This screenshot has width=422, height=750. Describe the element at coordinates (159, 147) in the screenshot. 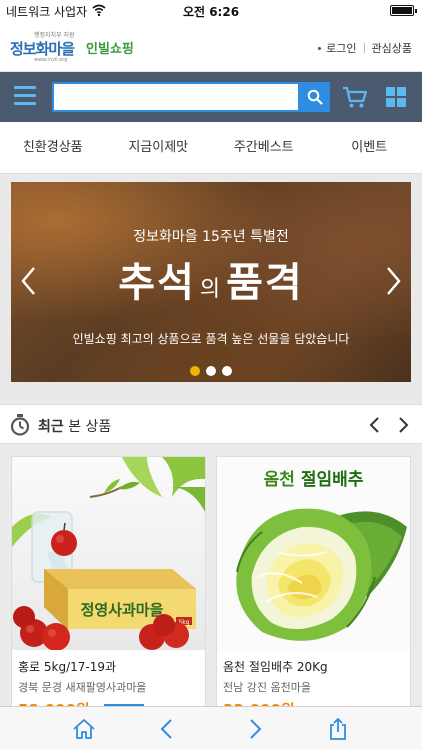

I see `category-seasonal: 지금이제맛` at that location.